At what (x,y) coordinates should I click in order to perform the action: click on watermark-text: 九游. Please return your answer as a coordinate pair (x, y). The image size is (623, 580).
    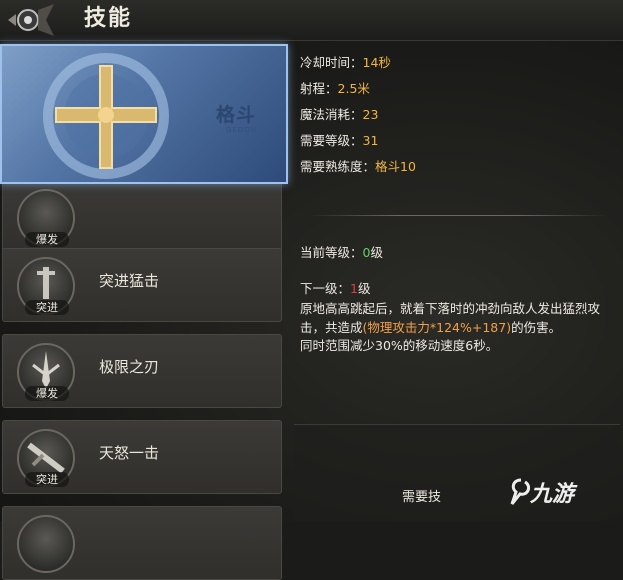
    Looking at the image, I should click on (552, 494).